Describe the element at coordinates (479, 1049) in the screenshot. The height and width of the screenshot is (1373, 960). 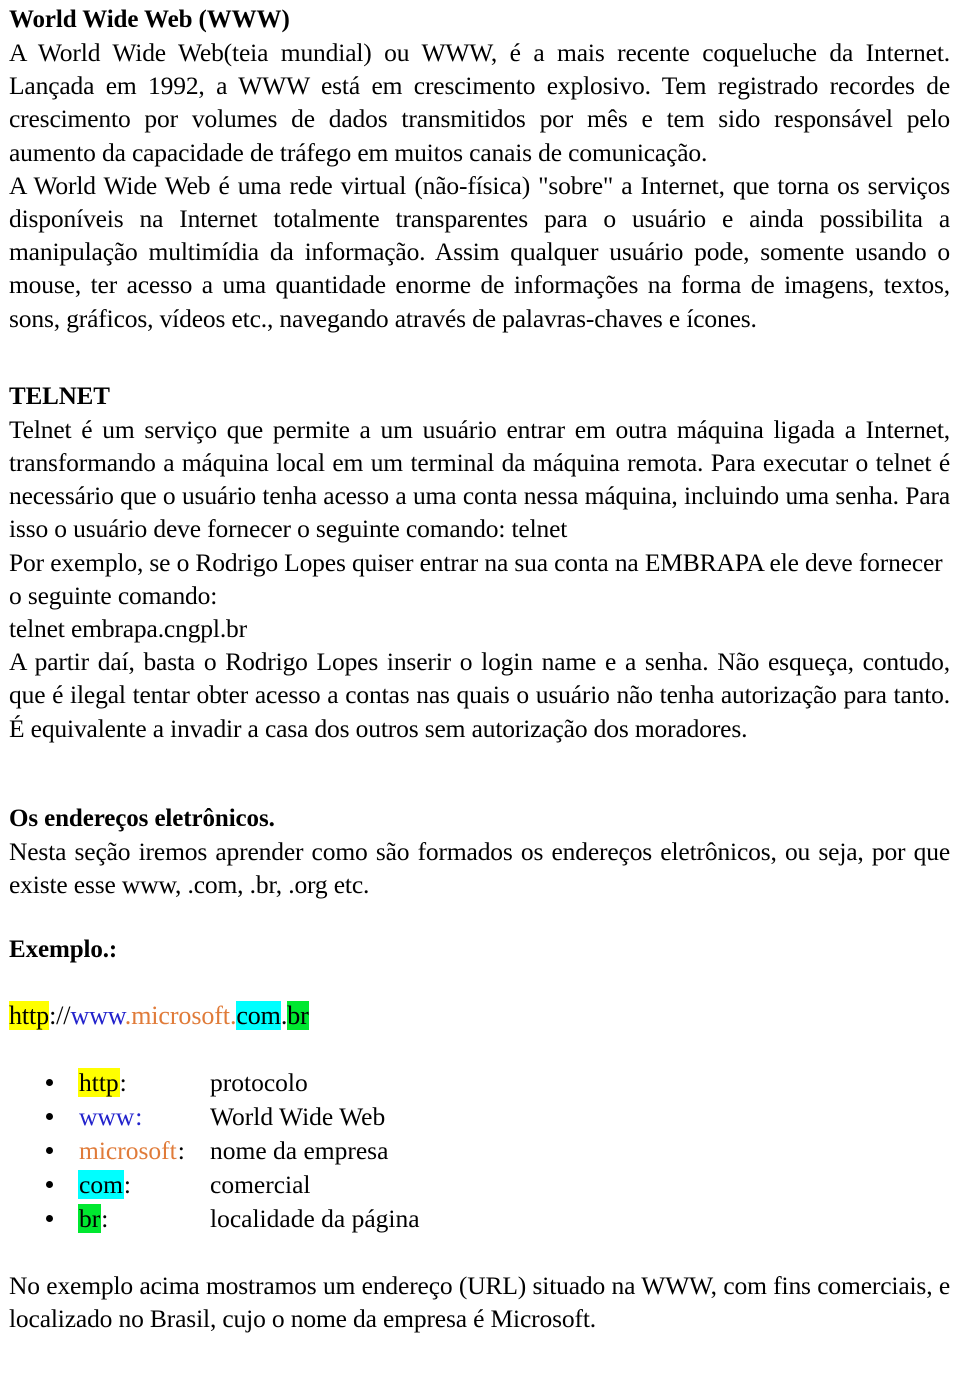
I see `spacer-before-list` at that location.